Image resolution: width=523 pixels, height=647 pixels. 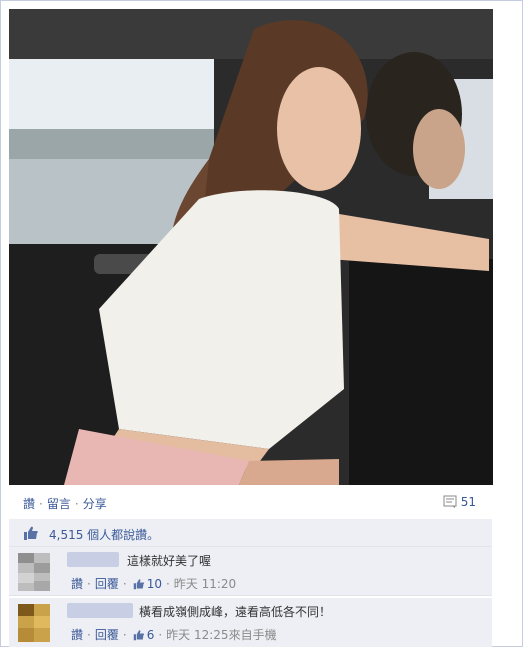 I want to click on comment-count-label: 51, so click(x=468, y=502).